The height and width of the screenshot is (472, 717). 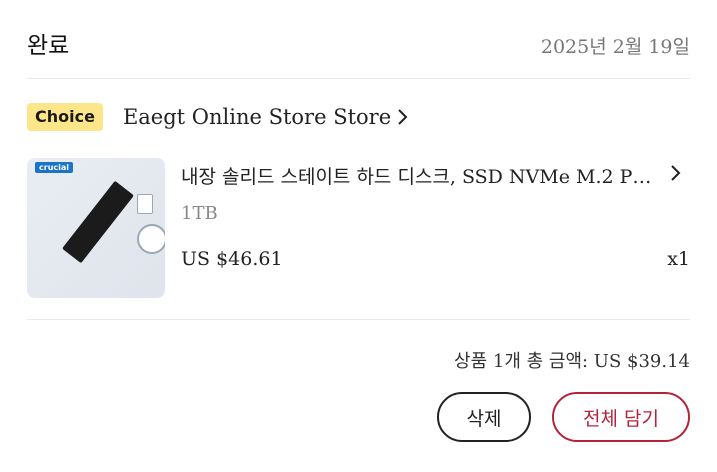 I want to click on product-price: US $46.61, so click(x=232, y=259).